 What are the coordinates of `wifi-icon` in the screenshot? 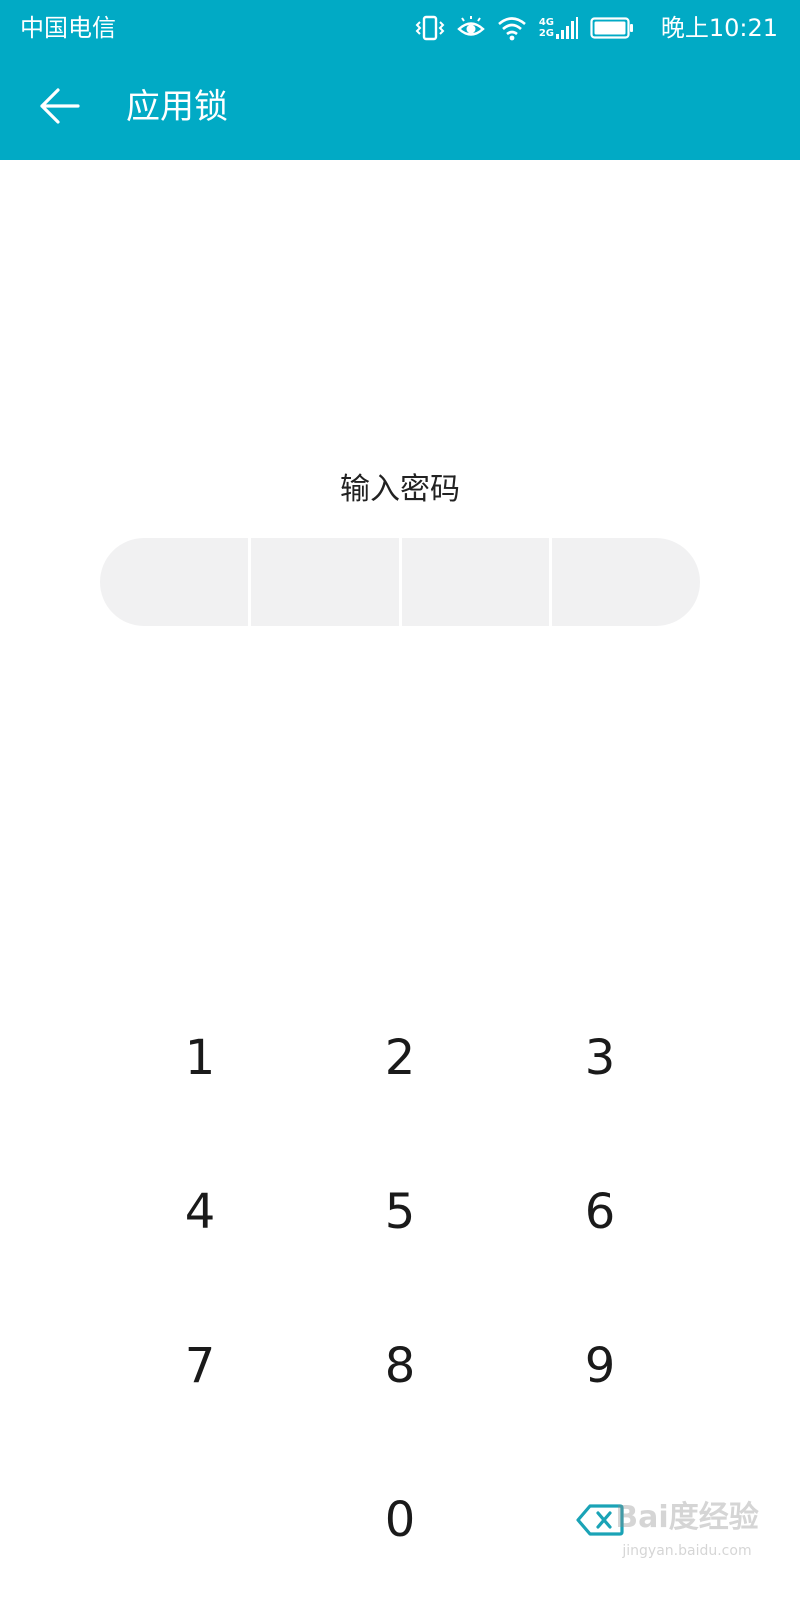 It's located at (512, 28).